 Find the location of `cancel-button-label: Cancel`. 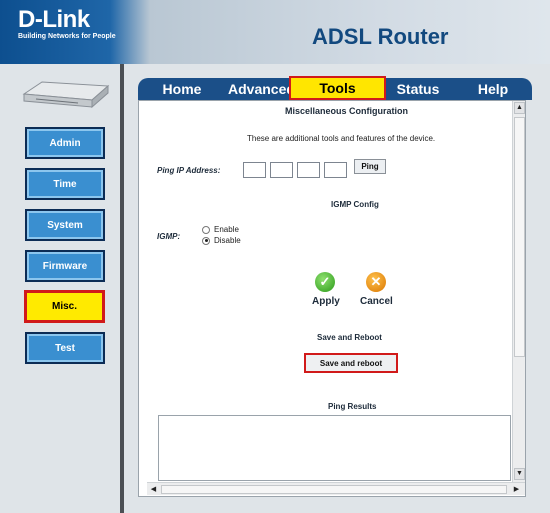

cancel-button-label: Cancel is located at coordinates (376, 301).